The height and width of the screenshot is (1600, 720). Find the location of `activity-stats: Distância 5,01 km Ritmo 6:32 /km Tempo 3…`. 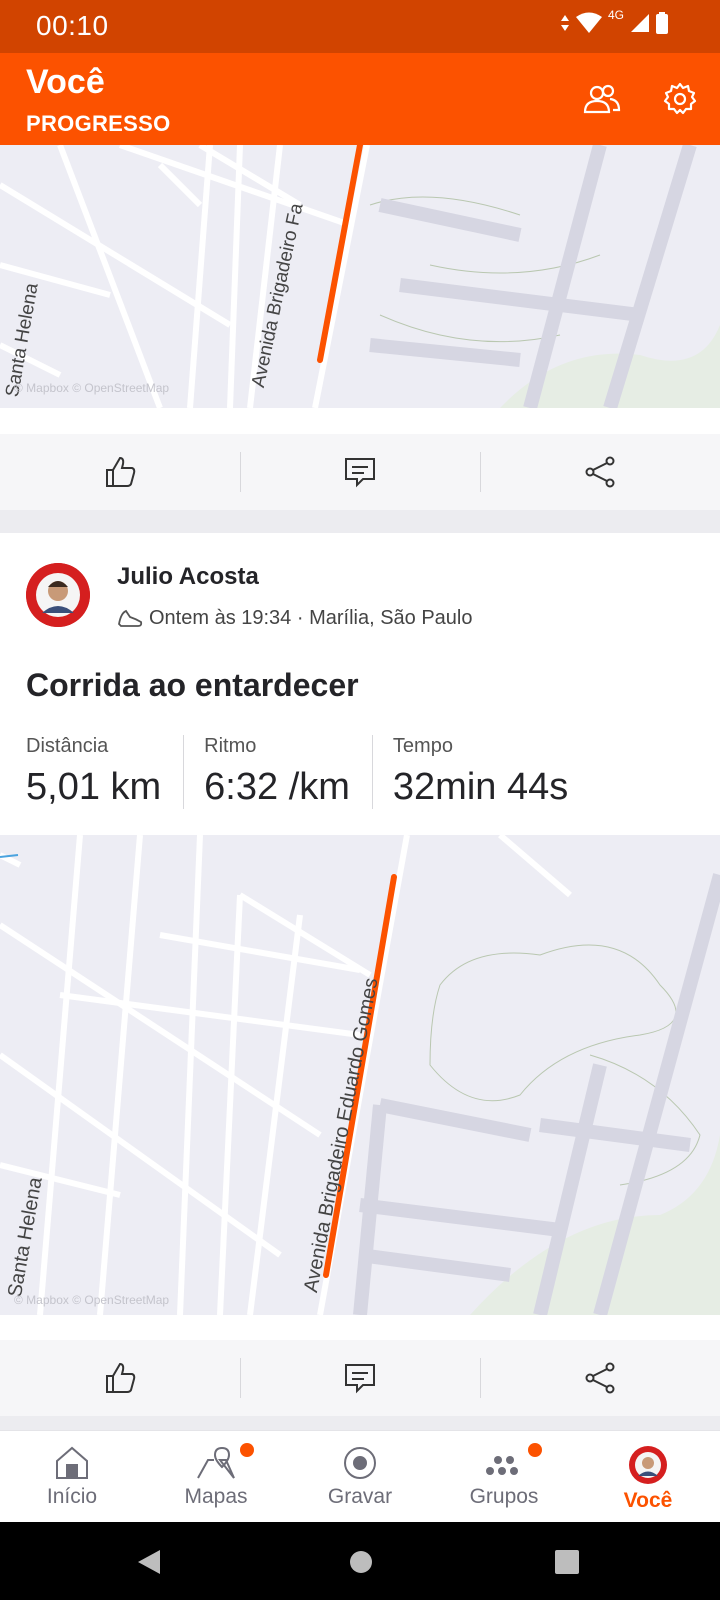

activity-stats: Distância 5,01 km Ritmo 6:32 /km Tempo 3… is located at coordinates (308, 772).